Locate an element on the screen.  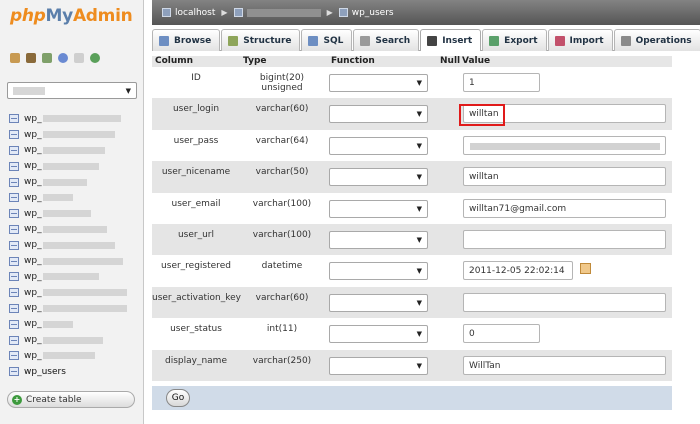
value-input: WillTan is located at coordinates (564, 365).